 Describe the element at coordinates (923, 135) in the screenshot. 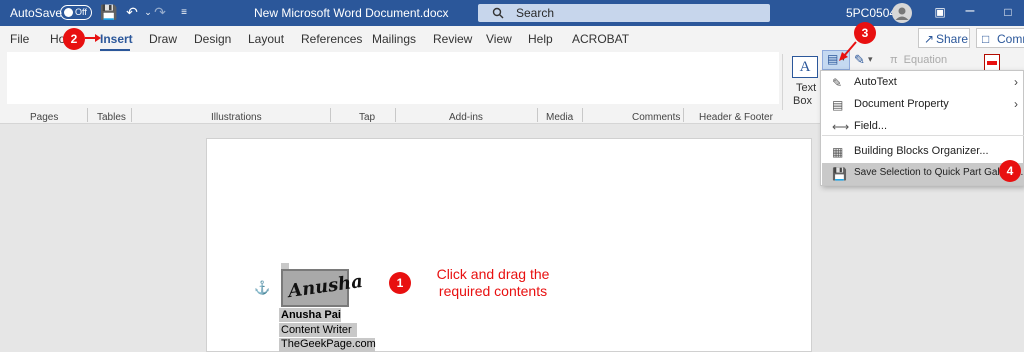

I see `menu-separator` at that location.